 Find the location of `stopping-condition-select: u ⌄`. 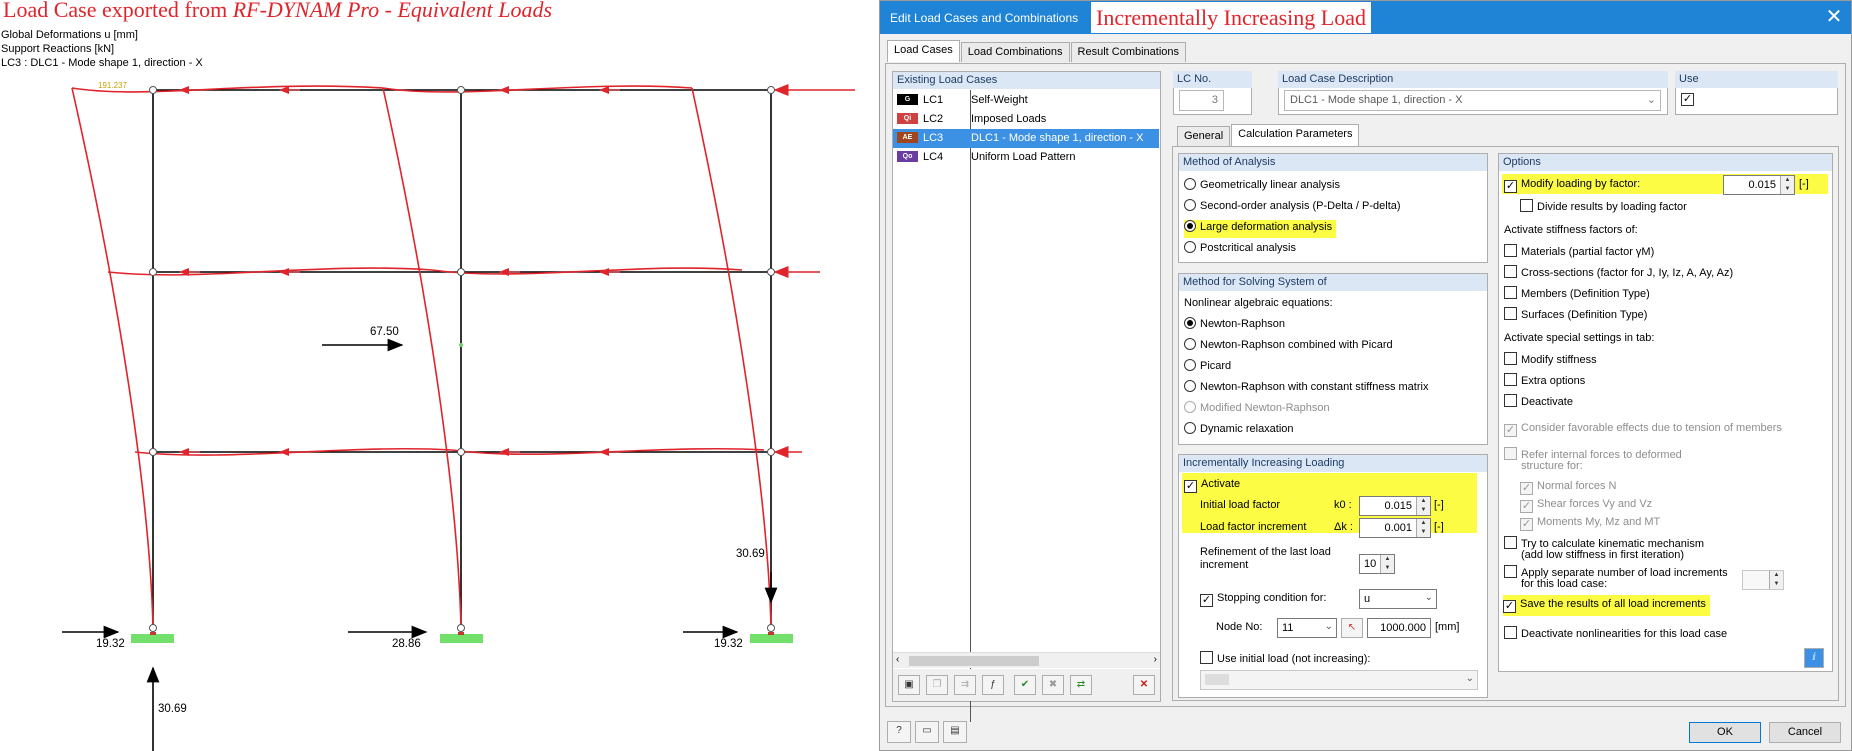

stopping-condition-select: u ⌄ is located at coordinates (1398, 599).